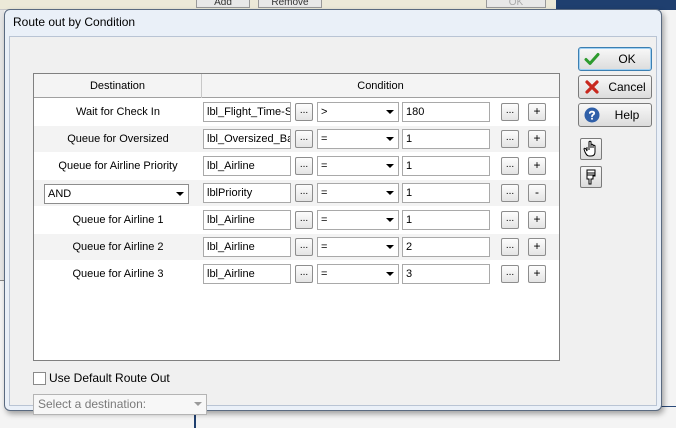 The image size is (676, 428). What do you see at coordinates (592, 59) in the screenshot?
I see `check-icon` at bounding box center [592, 59].